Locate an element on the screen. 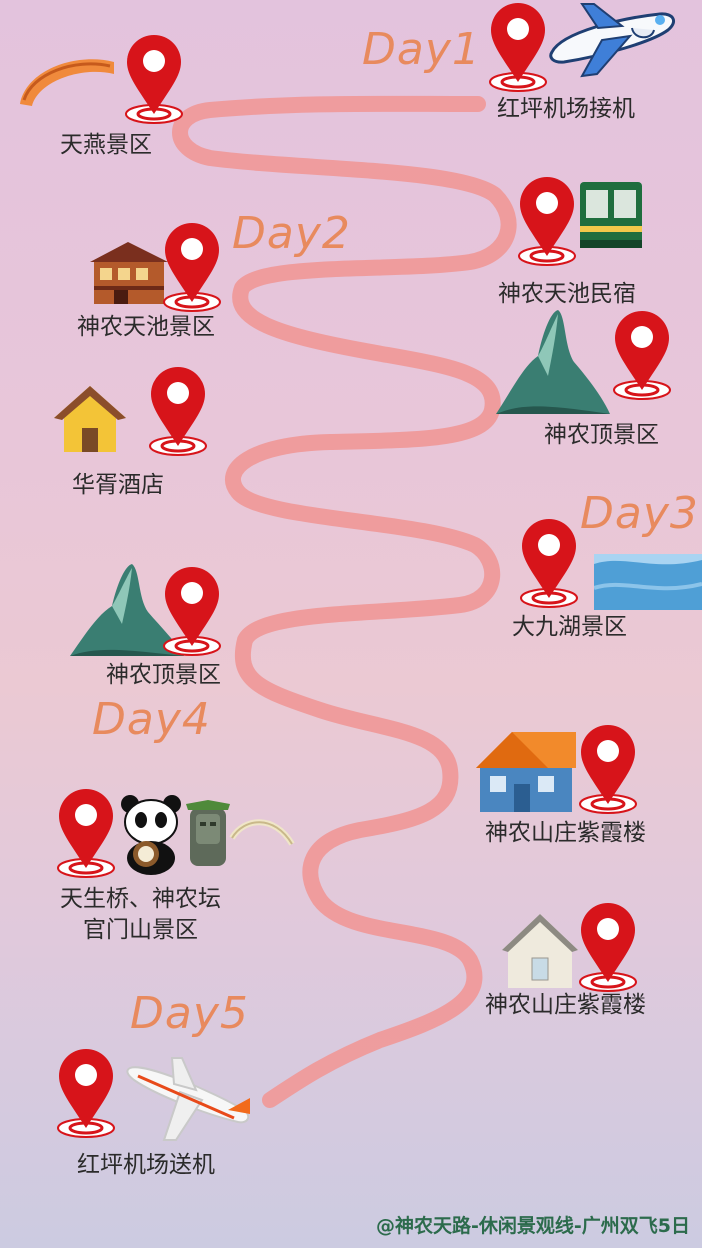 The height and width of the screenshot is (1248, 702). day5-label: Day5 is located at coordinates (189, 1013).